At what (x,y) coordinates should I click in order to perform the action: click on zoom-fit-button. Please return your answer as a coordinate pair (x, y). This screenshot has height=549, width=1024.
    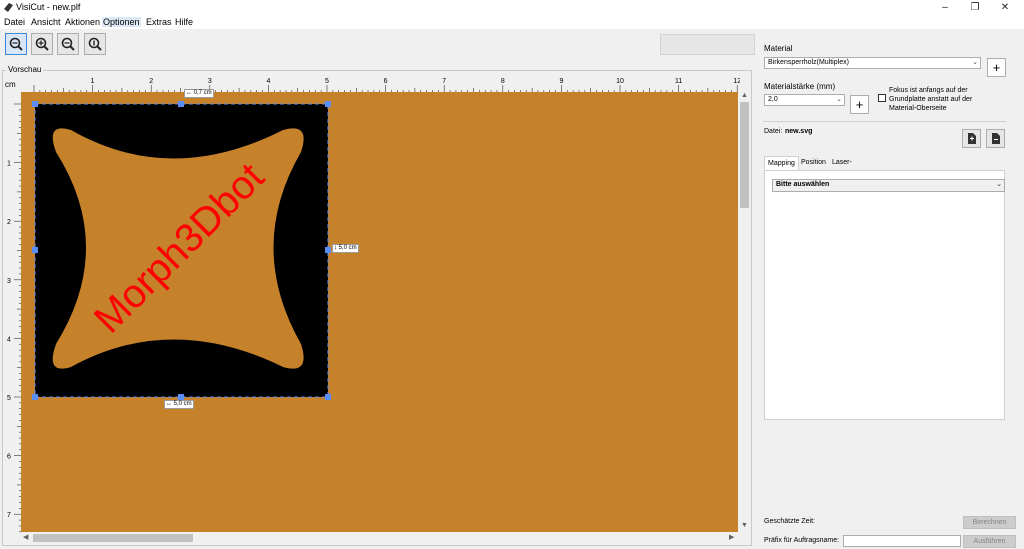
    Looking at the image, I should click on (16, 44).